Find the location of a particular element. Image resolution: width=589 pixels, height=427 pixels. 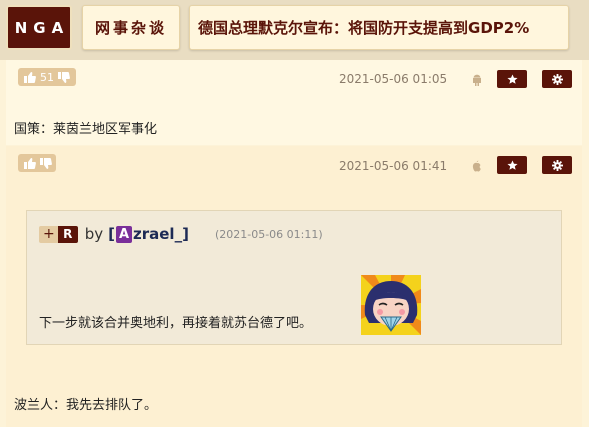

breadcrumb-forum: 网事杂谈 is located at coordinates (131, 27).